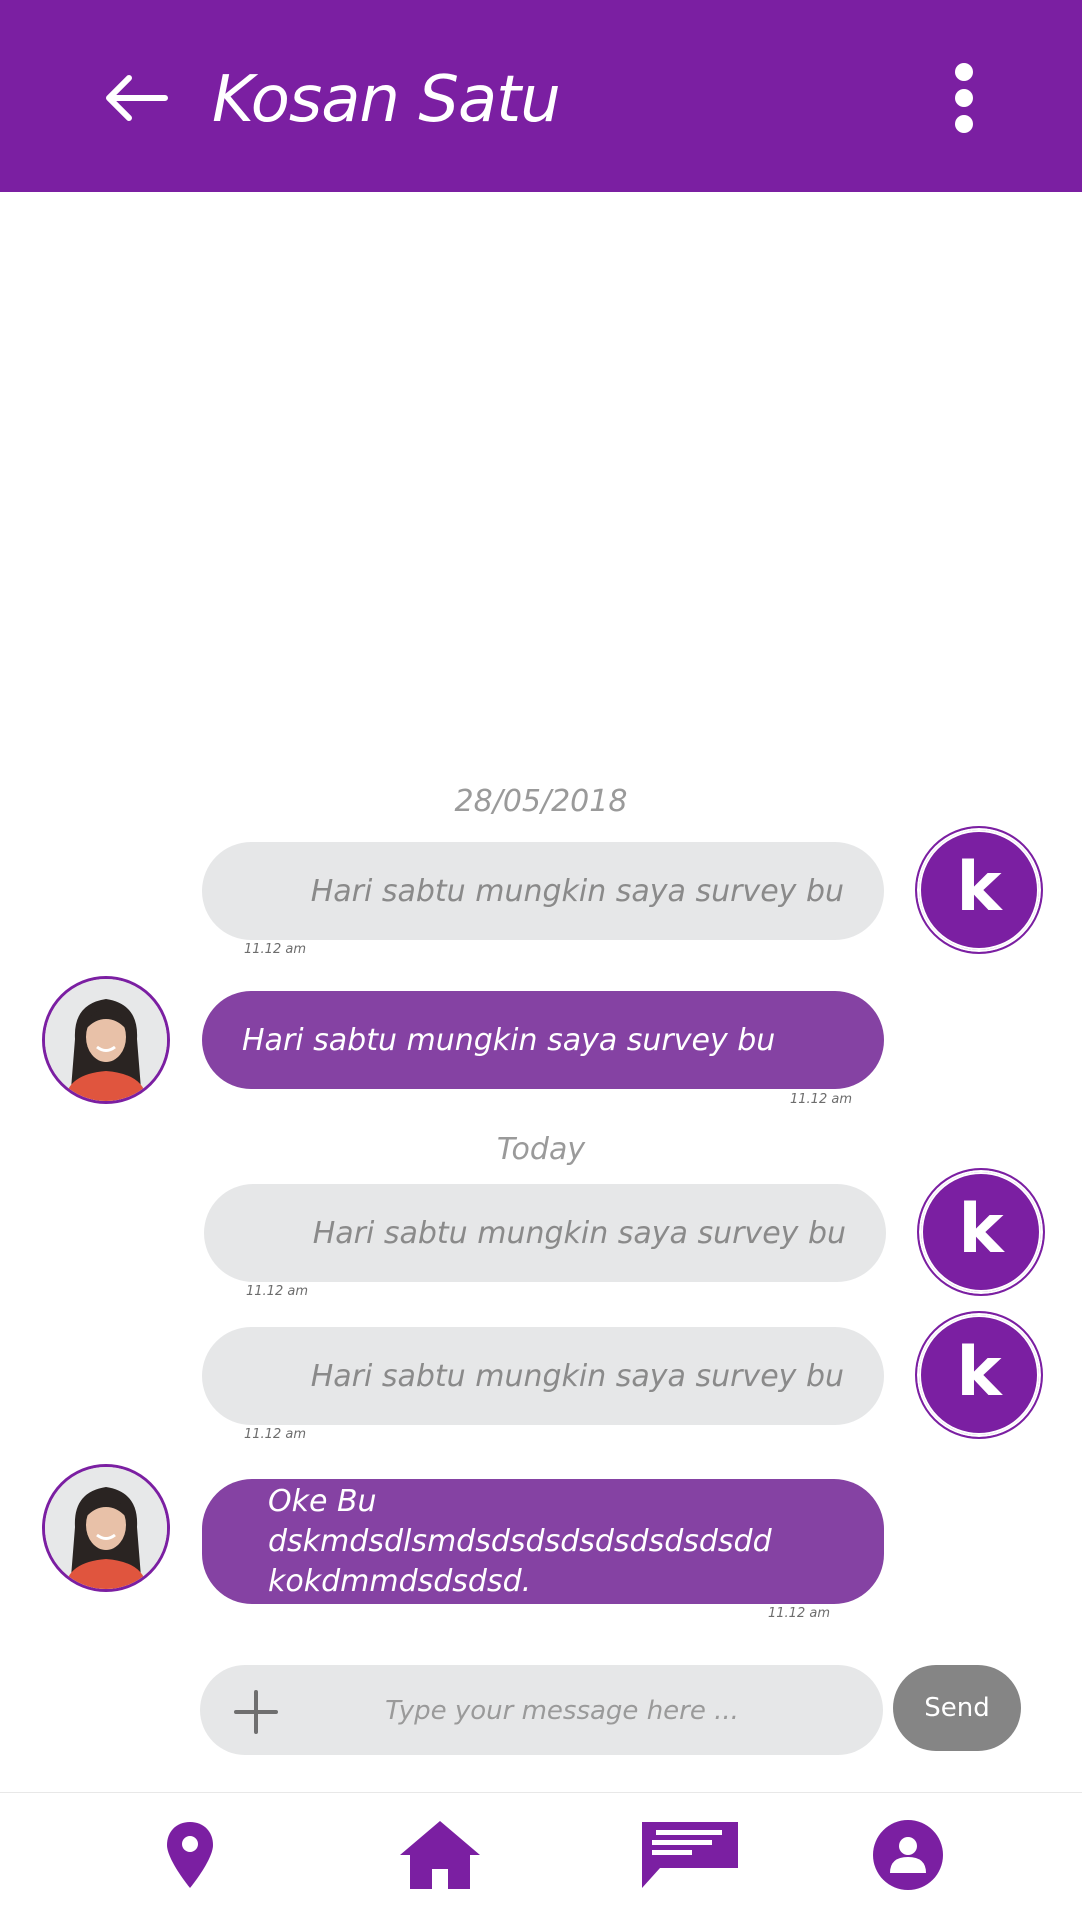 The image size is (1082, 1921). I want to click on nav-item-location, so click(190, 1855).